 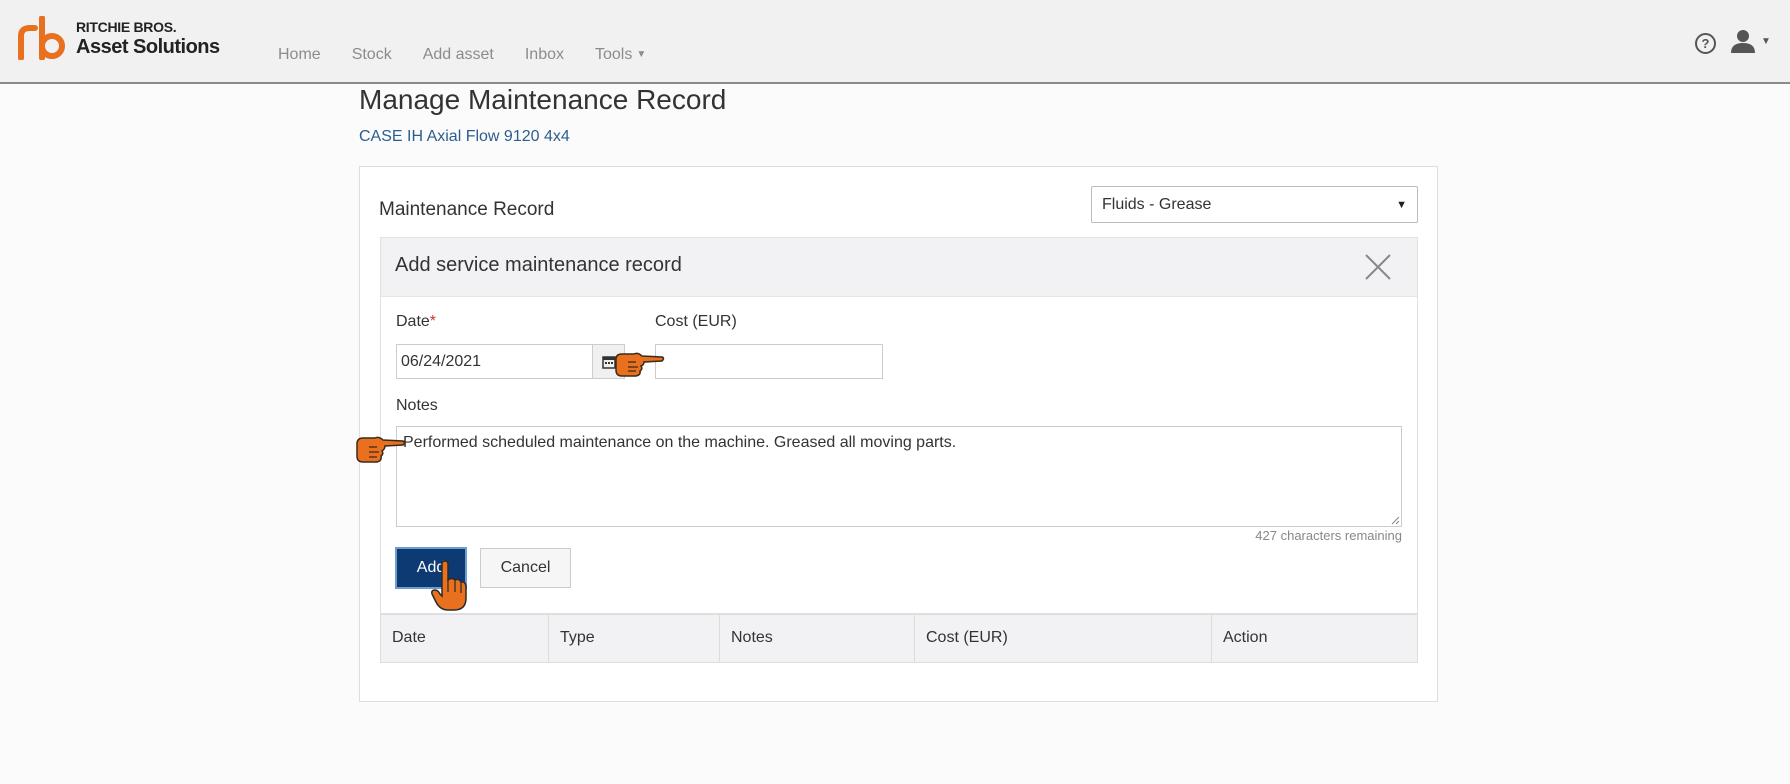 What do you see at coordinates (372, 55) in the screenshot?
I see `nav-stock: Stock` at bounding box center [372, 55].